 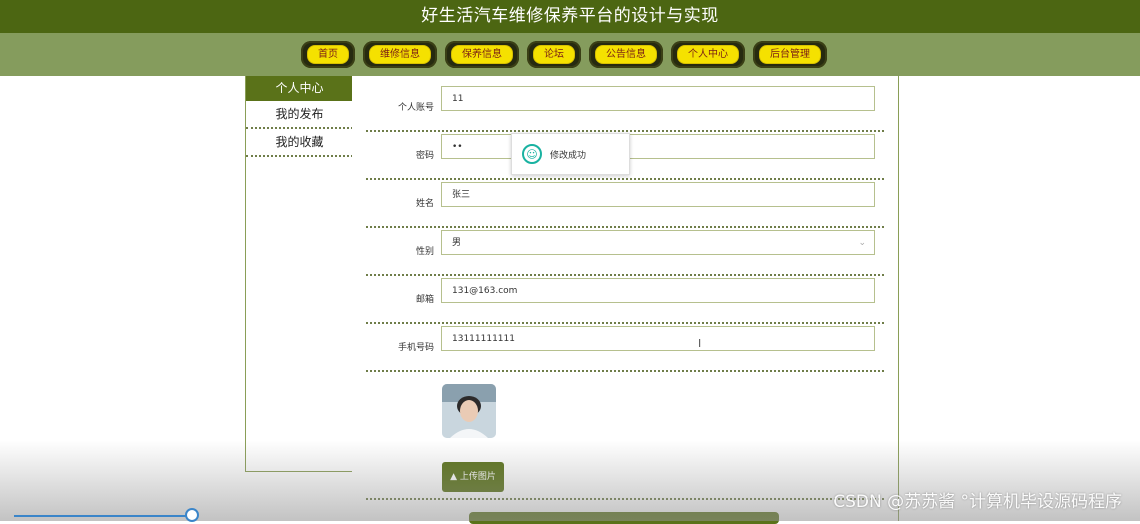 What do you see at coordinates (862, 243) in the screenshot?
I see `chevron-down-icon: ⌄` at bounding box center [862, 243].